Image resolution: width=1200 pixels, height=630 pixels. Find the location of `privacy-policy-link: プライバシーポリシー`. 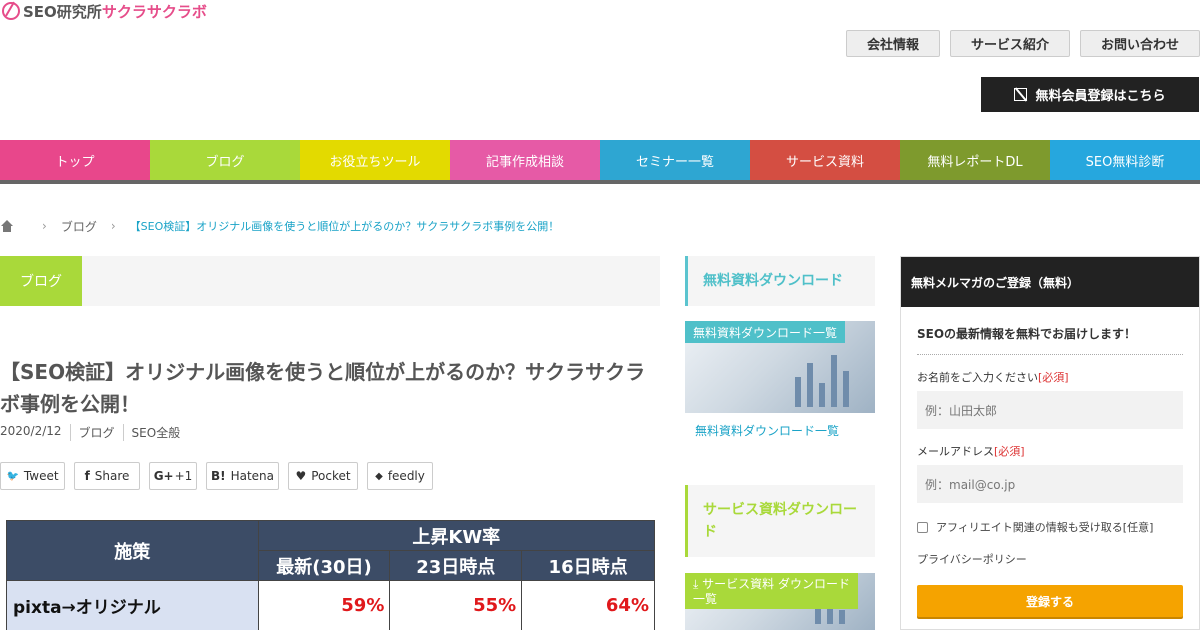

privacy-policy-link: プライバシーポリシー is located at coordinates (1050, 559).